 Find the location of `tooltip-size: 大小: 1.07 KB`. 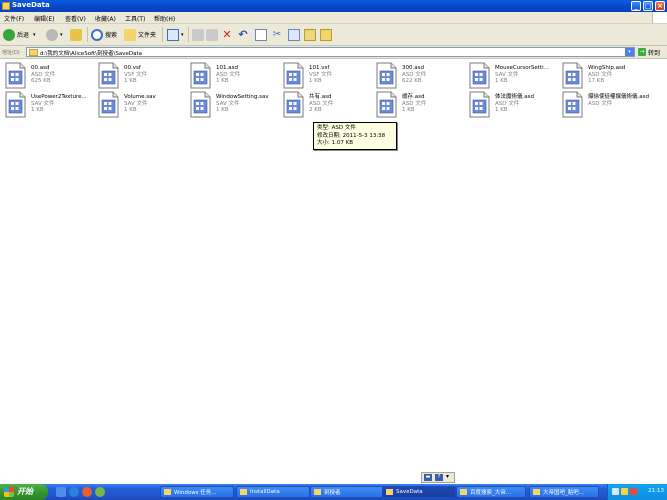

tooltip-size: 大小: 1.07 KB is located at coordinates (335, 143).